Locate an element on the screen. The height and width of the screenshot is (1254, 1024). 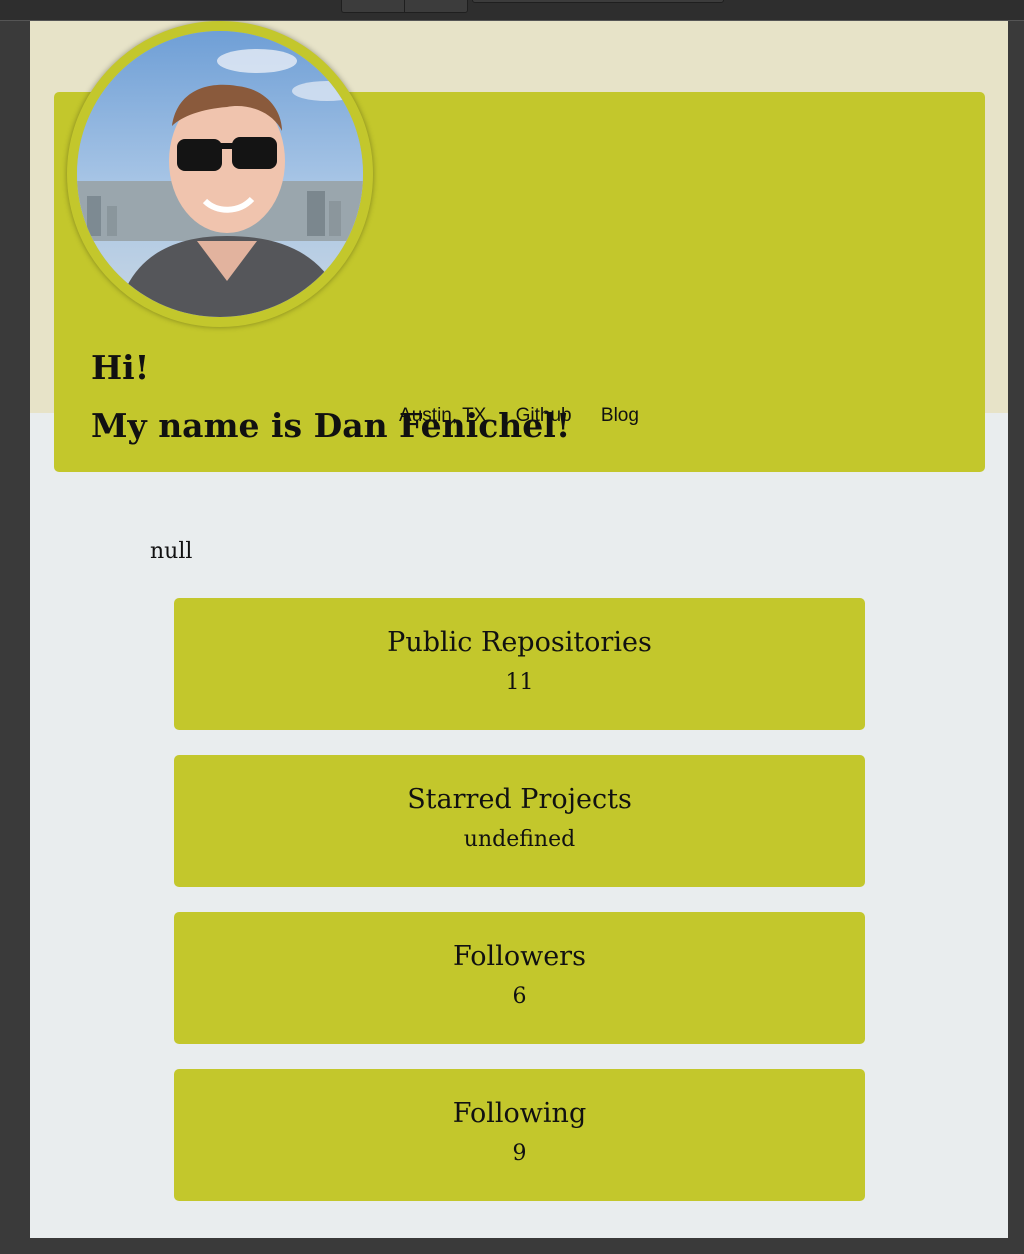
avatar-photo is located at coordinates (220, 174).